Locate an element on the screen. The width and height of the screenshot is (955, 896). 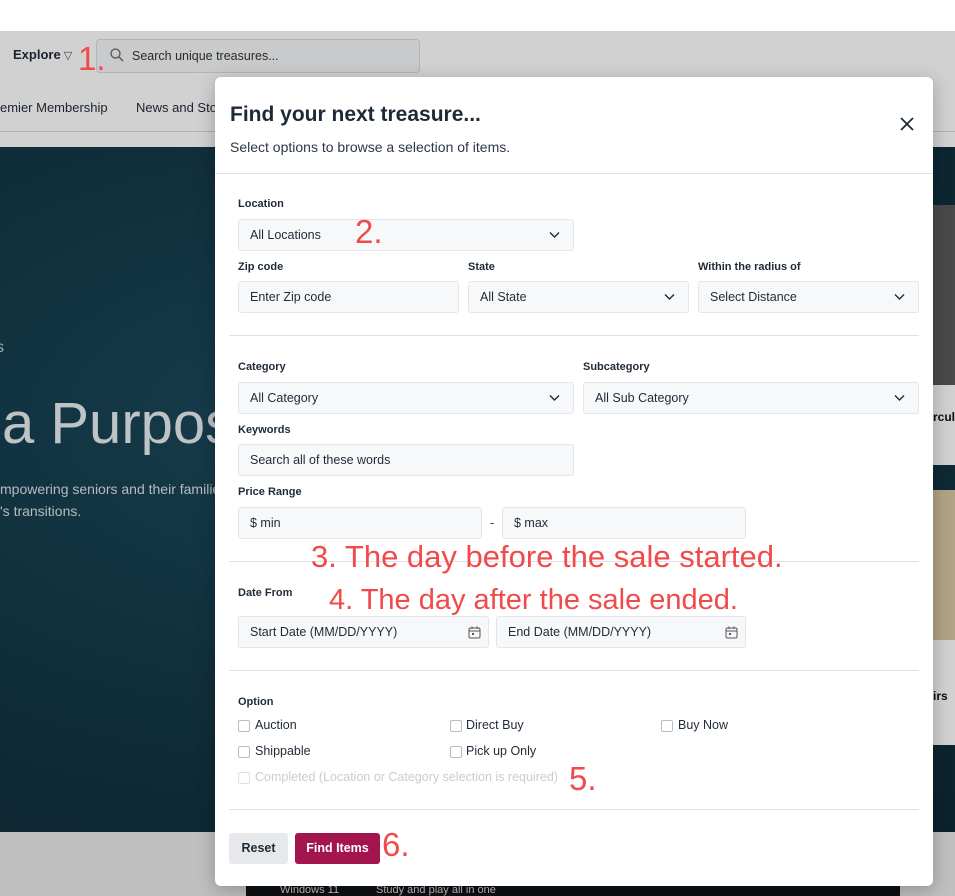
auction-checkbox is located at coordinates (244, 726).